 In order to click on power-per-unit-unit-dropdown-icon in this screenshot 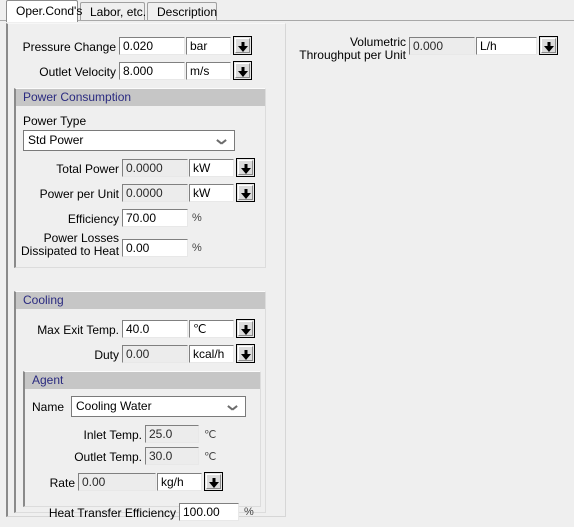, I will do `click(245, 192)`.